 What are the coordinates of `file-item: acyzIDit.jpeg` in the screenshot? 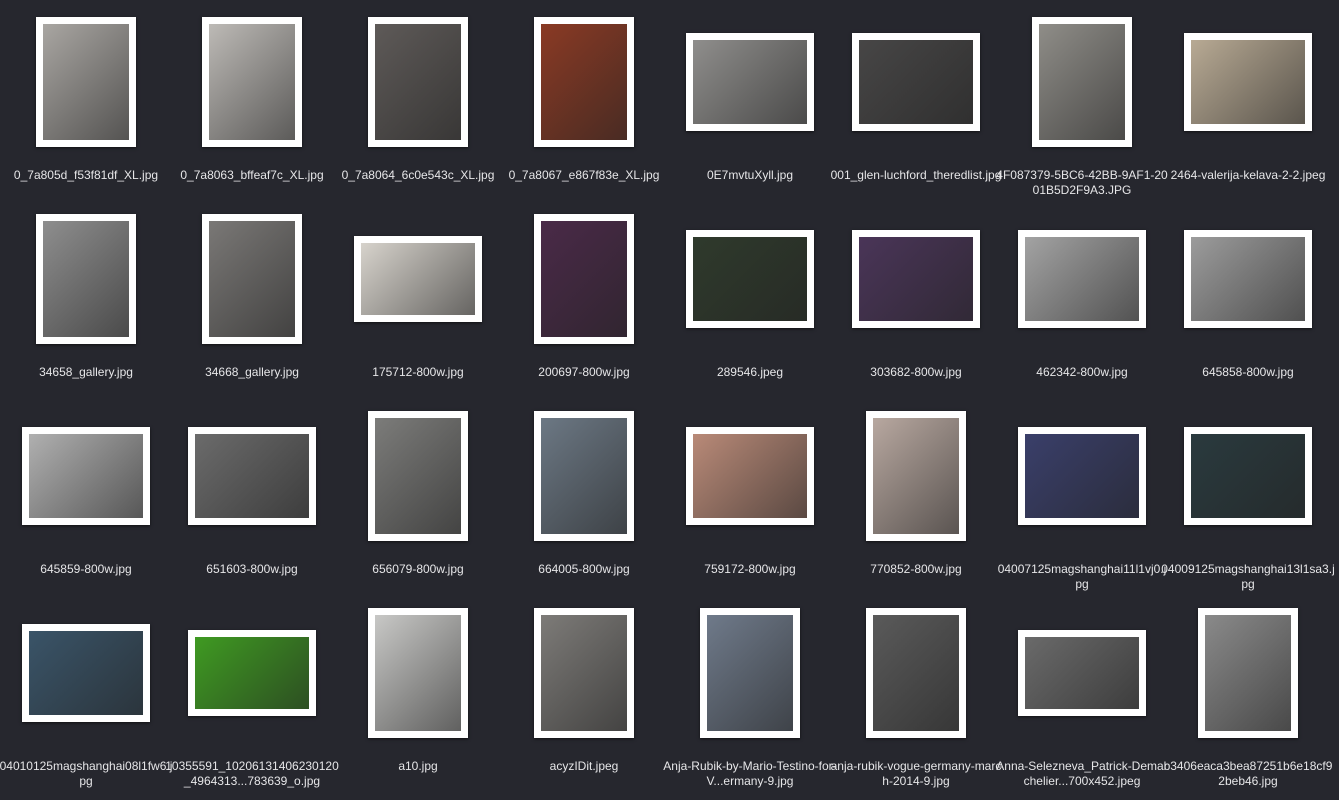 It's located at (584, 698).